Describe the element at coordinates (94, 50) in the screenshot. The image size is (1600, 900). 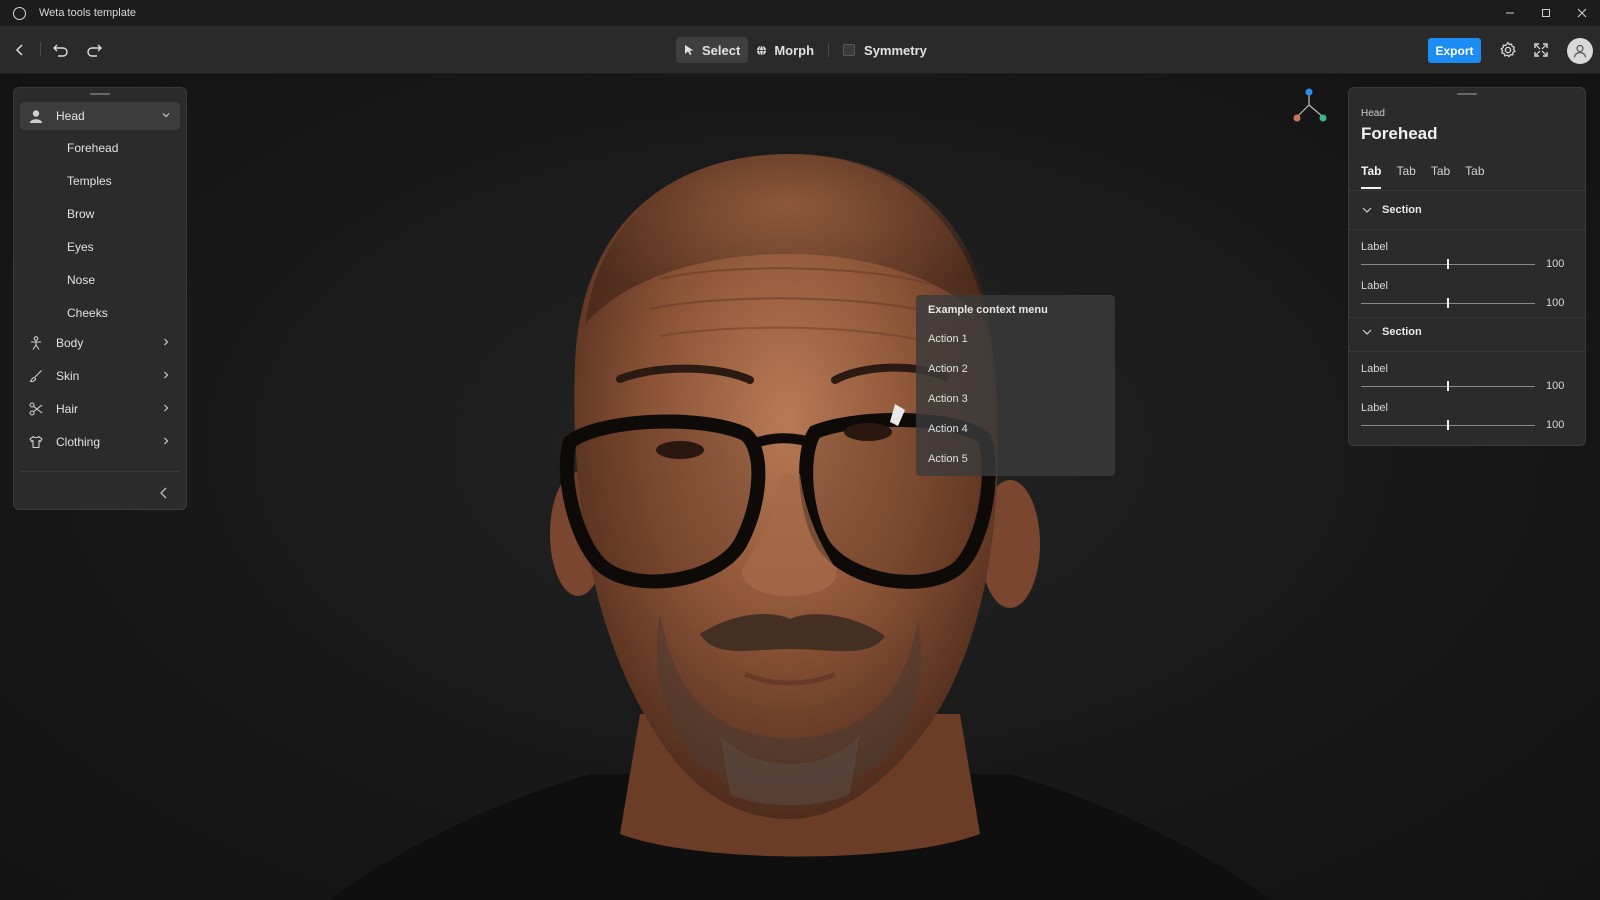
I see `redo-button` at that location.